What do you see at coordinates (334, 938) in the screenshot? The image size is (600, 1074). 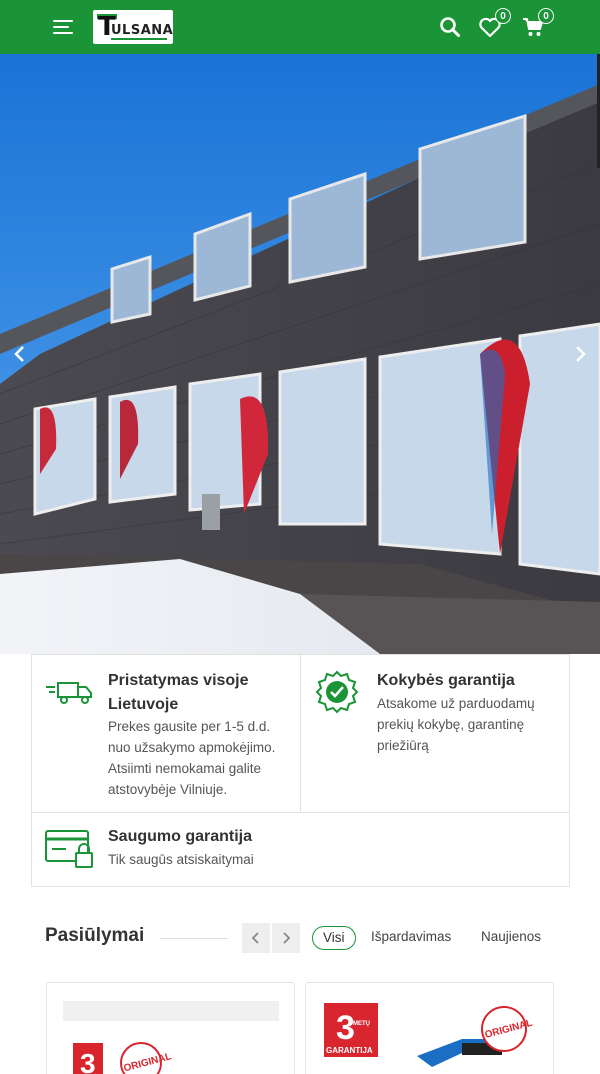 I see `filter-visi: Visi` at bounding box center [334, 938].